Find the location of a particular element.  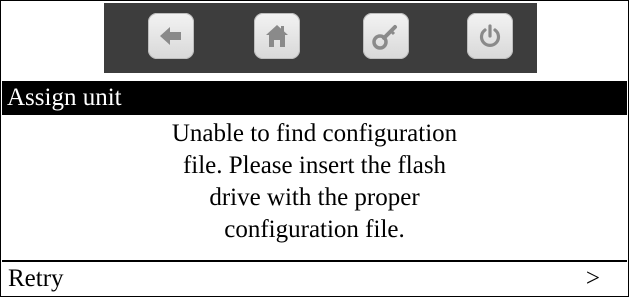

power-icon is located at coordinates (490, 35).